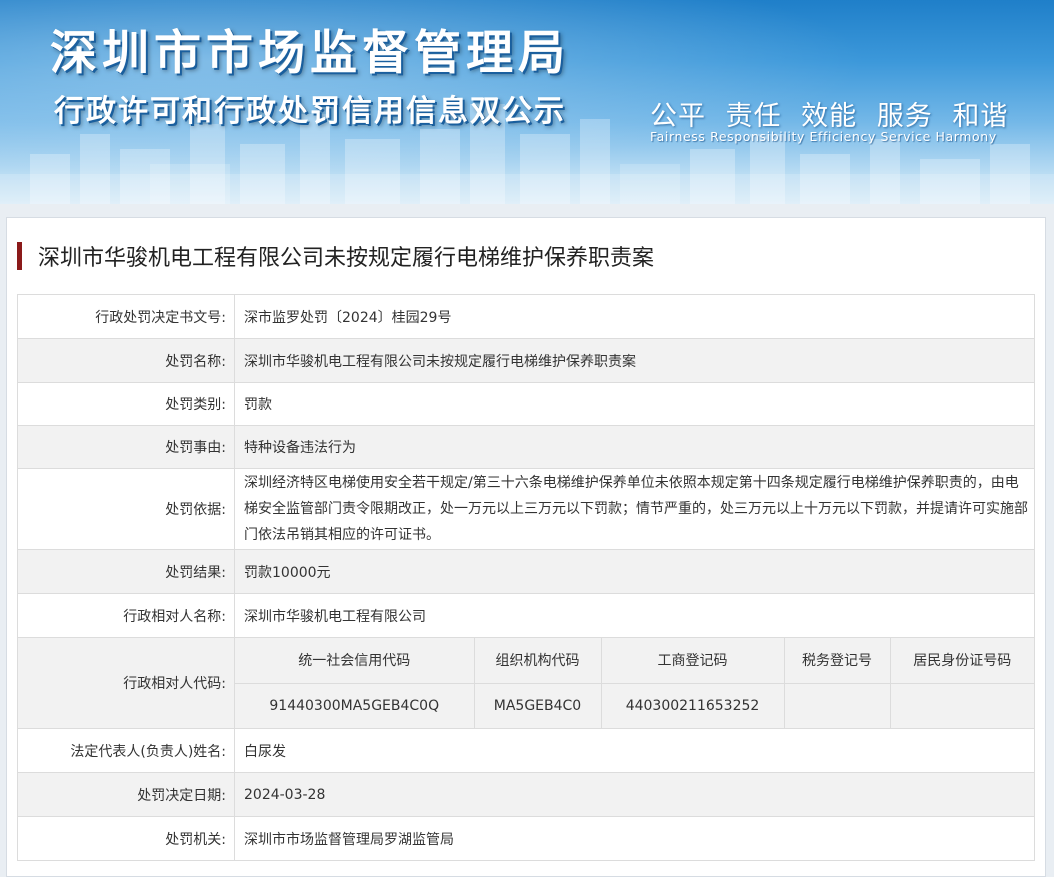  Describe the element at coordinates (837, 661) in the screenshot. I see `code-header: 税务登记号` at that location.